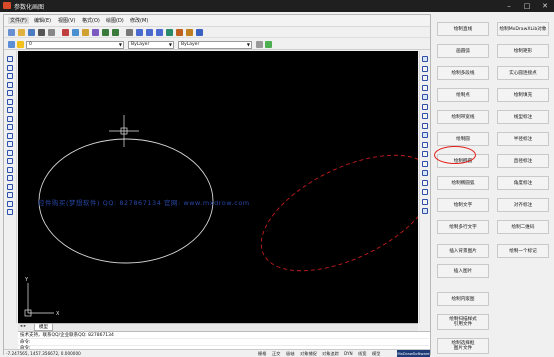 The width and height of the screenshot is (554, 357). What do you see at coordinates (224, 341) in the screenshot?
I see `command-window: 技术支持，联系QQ/企业联系QQ: 827867134 命令: 命令:` at bounding box center [224, 341].